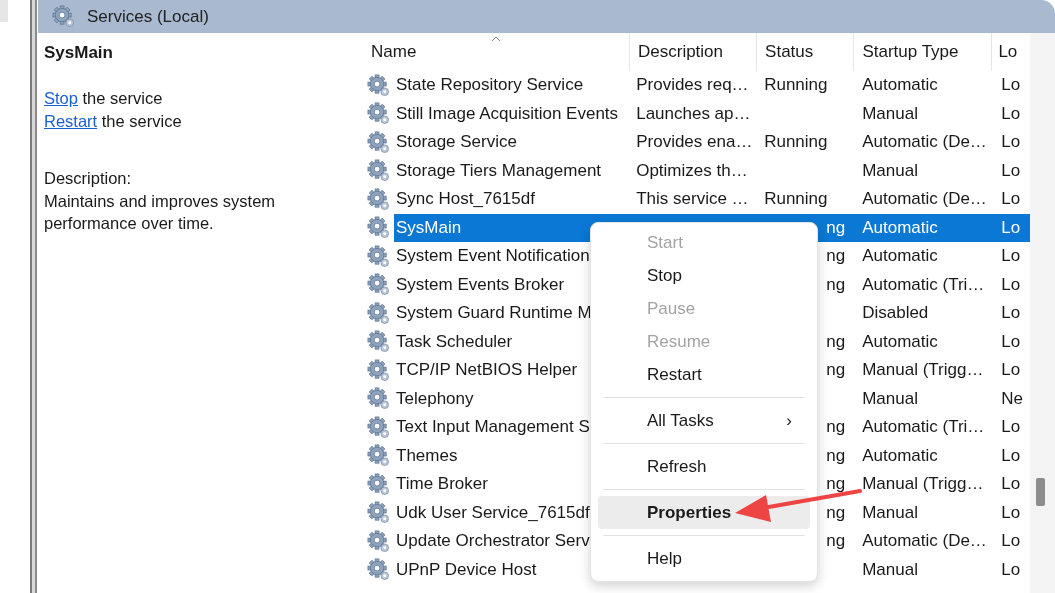 This screenshot has width=1055, height=593. What do you see at coordinates (79, 53) in the screenshot?
I see `service-name: SysMain` at bounding box center [79, 53].